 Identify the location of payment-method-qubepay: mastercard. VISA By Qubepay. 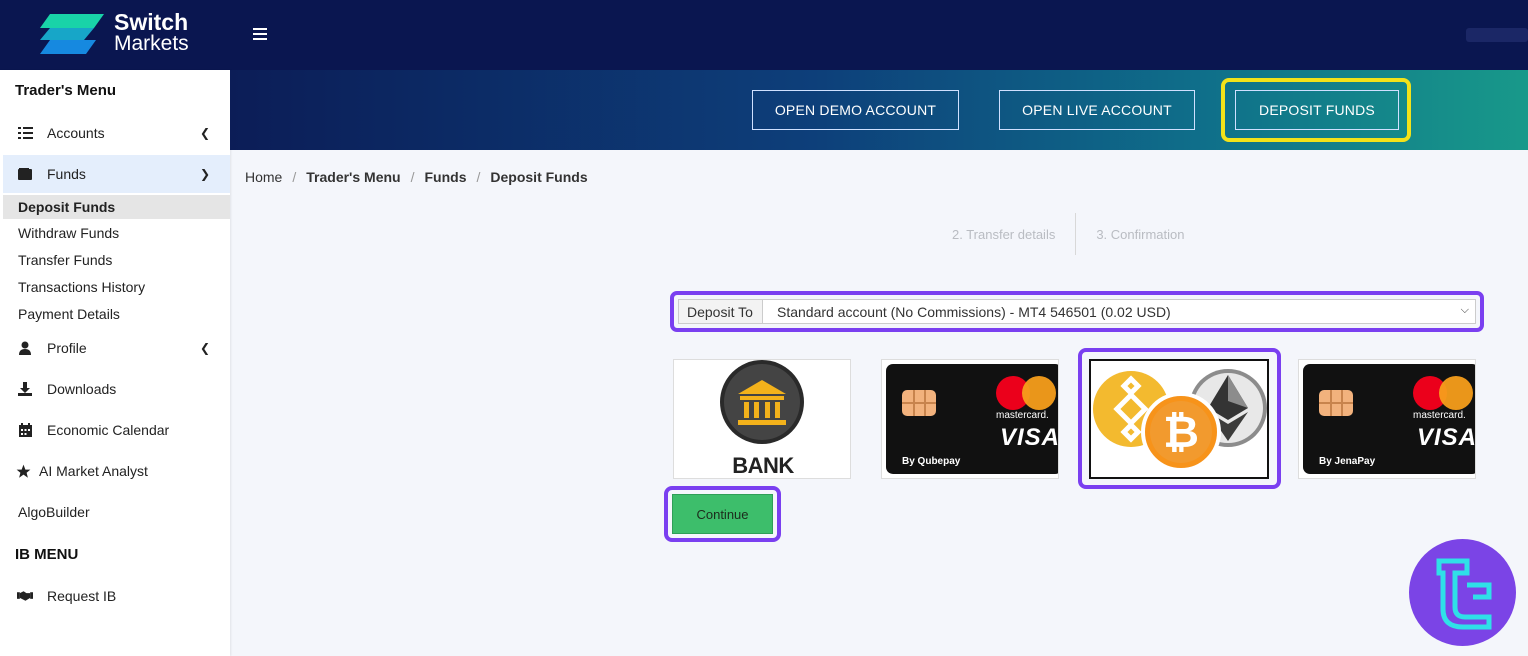
(970, 419).